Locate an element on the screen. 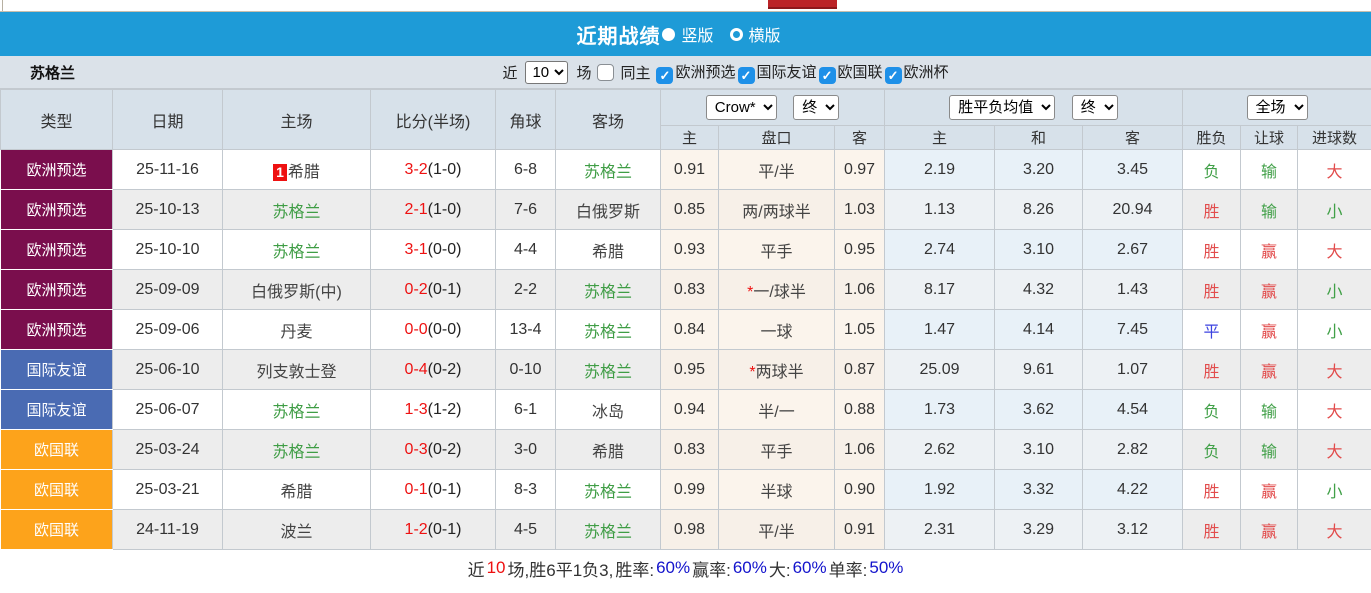 Image resolution: width=1371 pixels, height=593 pixels. rank-badge: 1 is located at coordinates (280, 172).